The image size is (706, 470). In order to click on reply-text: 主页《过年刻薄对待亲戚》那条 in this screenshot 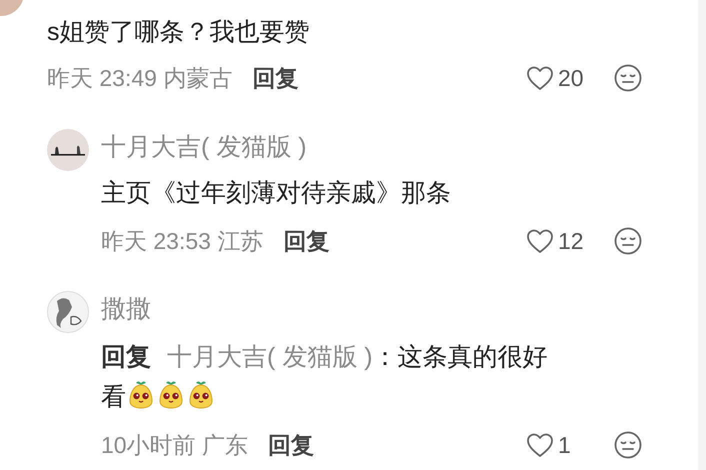, I will do `click(276, 193)`.